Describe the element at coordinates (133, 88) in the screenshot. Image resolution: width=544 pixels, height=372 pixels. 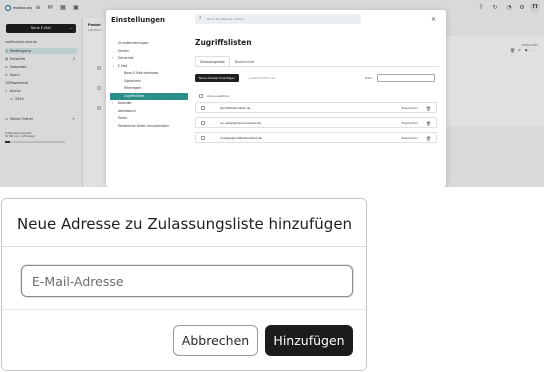
I see `settings-nav-label: Filterregeln` at that location.